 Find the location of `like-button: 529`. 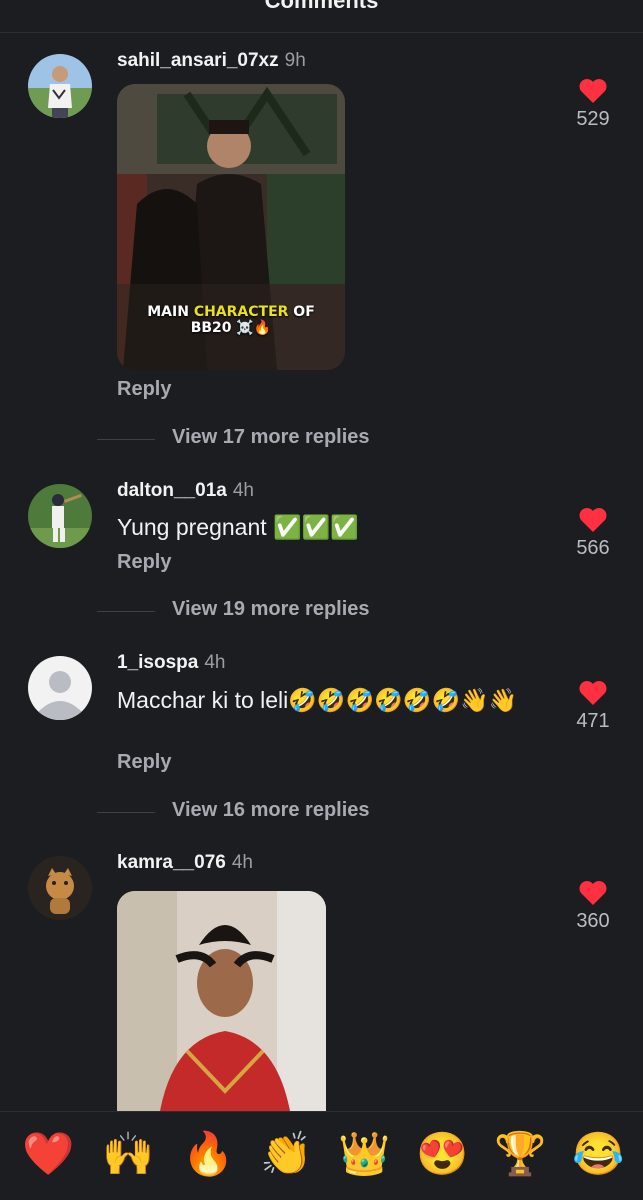

like-button: 529 is located at coordinates (593, 104).